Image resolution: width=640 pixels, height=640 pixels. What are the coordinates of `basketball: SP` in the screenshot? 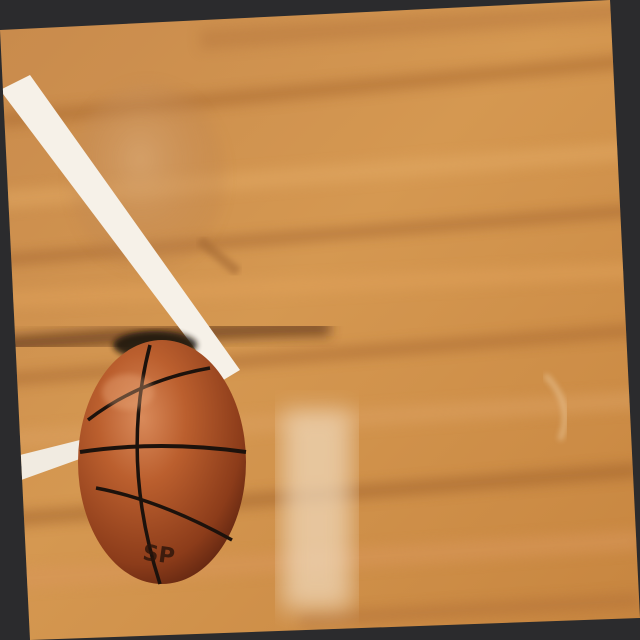 It's located at (162, 462).